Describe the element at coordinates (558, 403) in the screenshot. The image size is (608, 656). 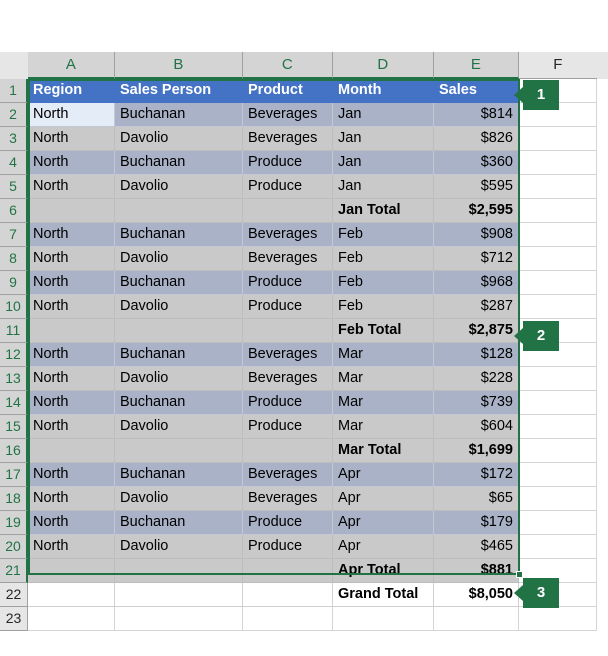
I see `cell-f14` at that location.